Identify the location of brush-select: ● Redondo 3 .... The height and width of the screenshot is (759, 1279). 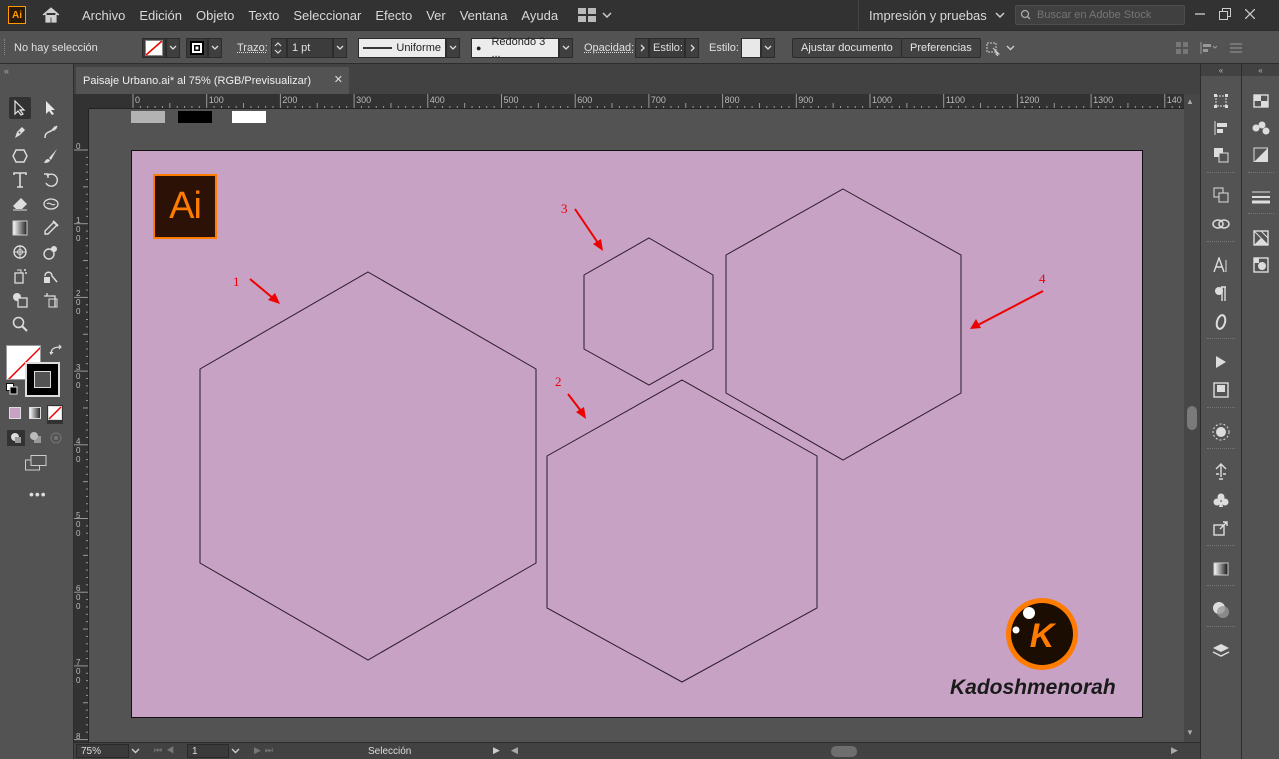
(515, 48).